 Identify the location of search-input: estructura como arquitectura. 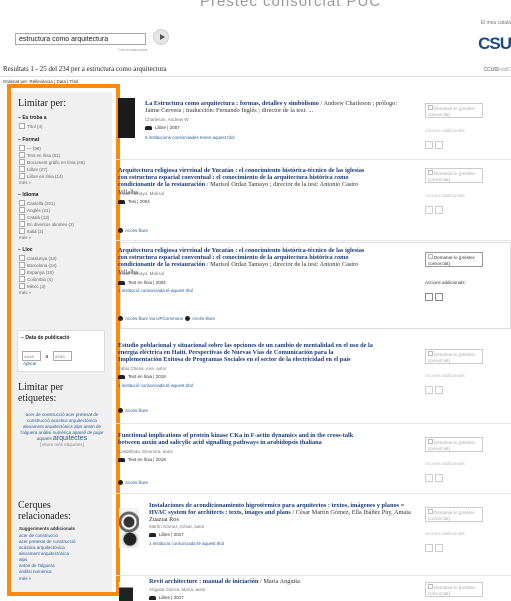
(80, 39).